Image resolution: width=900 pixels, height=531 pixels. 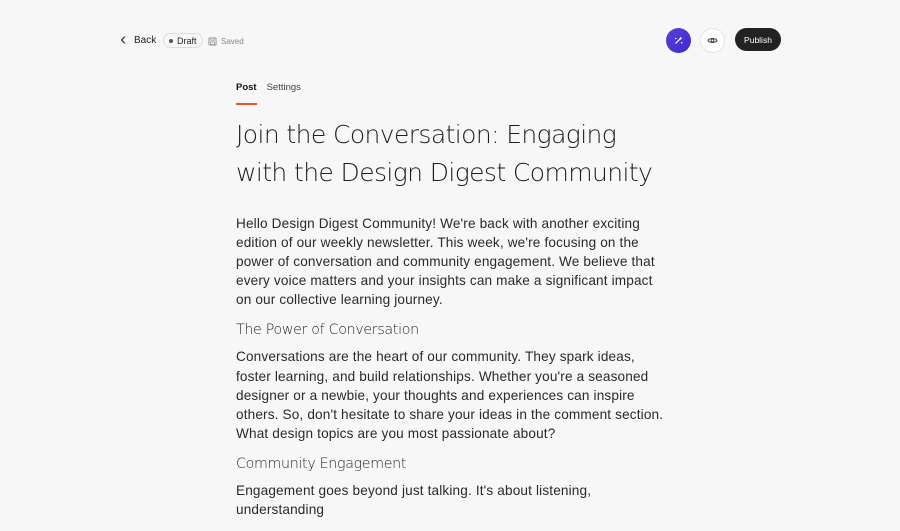 I want to click on back-label: Back, so click(x=145, y=40).